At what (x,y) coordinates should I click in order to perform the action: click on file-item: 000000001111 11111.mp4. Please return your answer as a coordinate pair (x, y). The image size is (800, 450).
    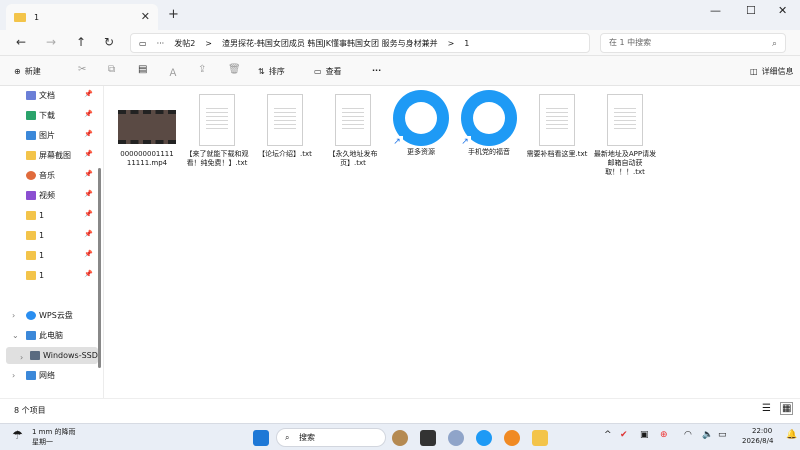
    Looking at the image, I should click on (147, 134).